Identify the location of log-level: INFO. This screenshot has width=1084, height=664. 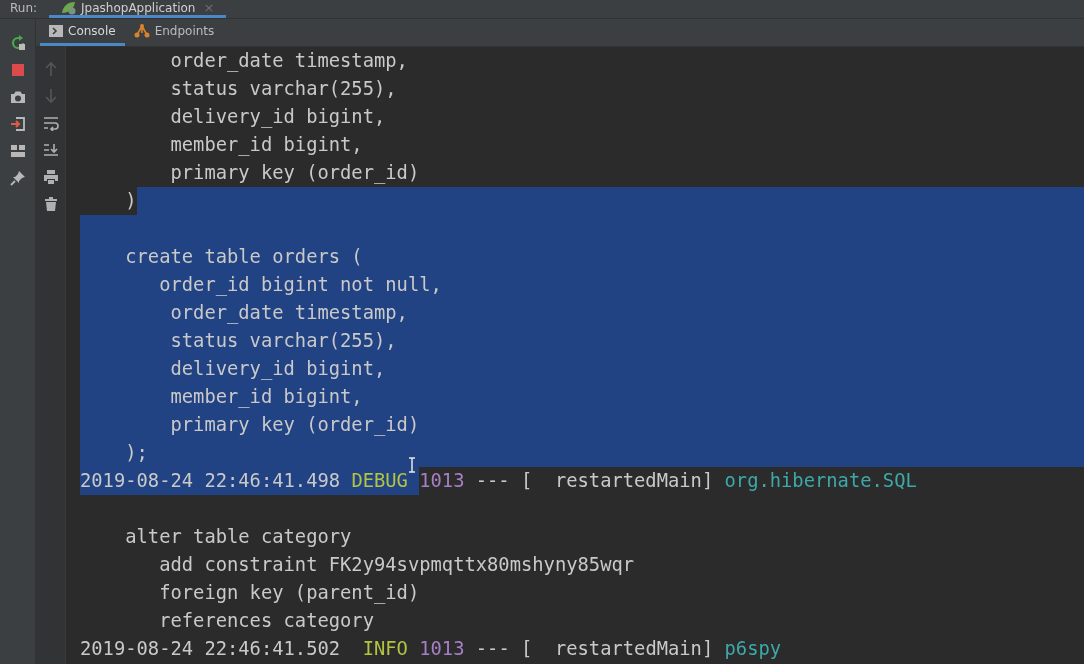
(385, 649).